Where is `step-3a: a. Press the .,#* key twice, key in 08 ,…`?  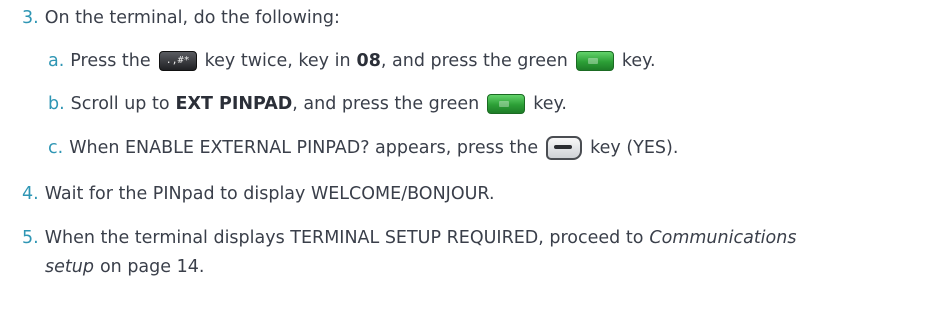 step-3a: a. Press the .,#* key twice, key in 08 ,… is located at coordinates (352, 61).